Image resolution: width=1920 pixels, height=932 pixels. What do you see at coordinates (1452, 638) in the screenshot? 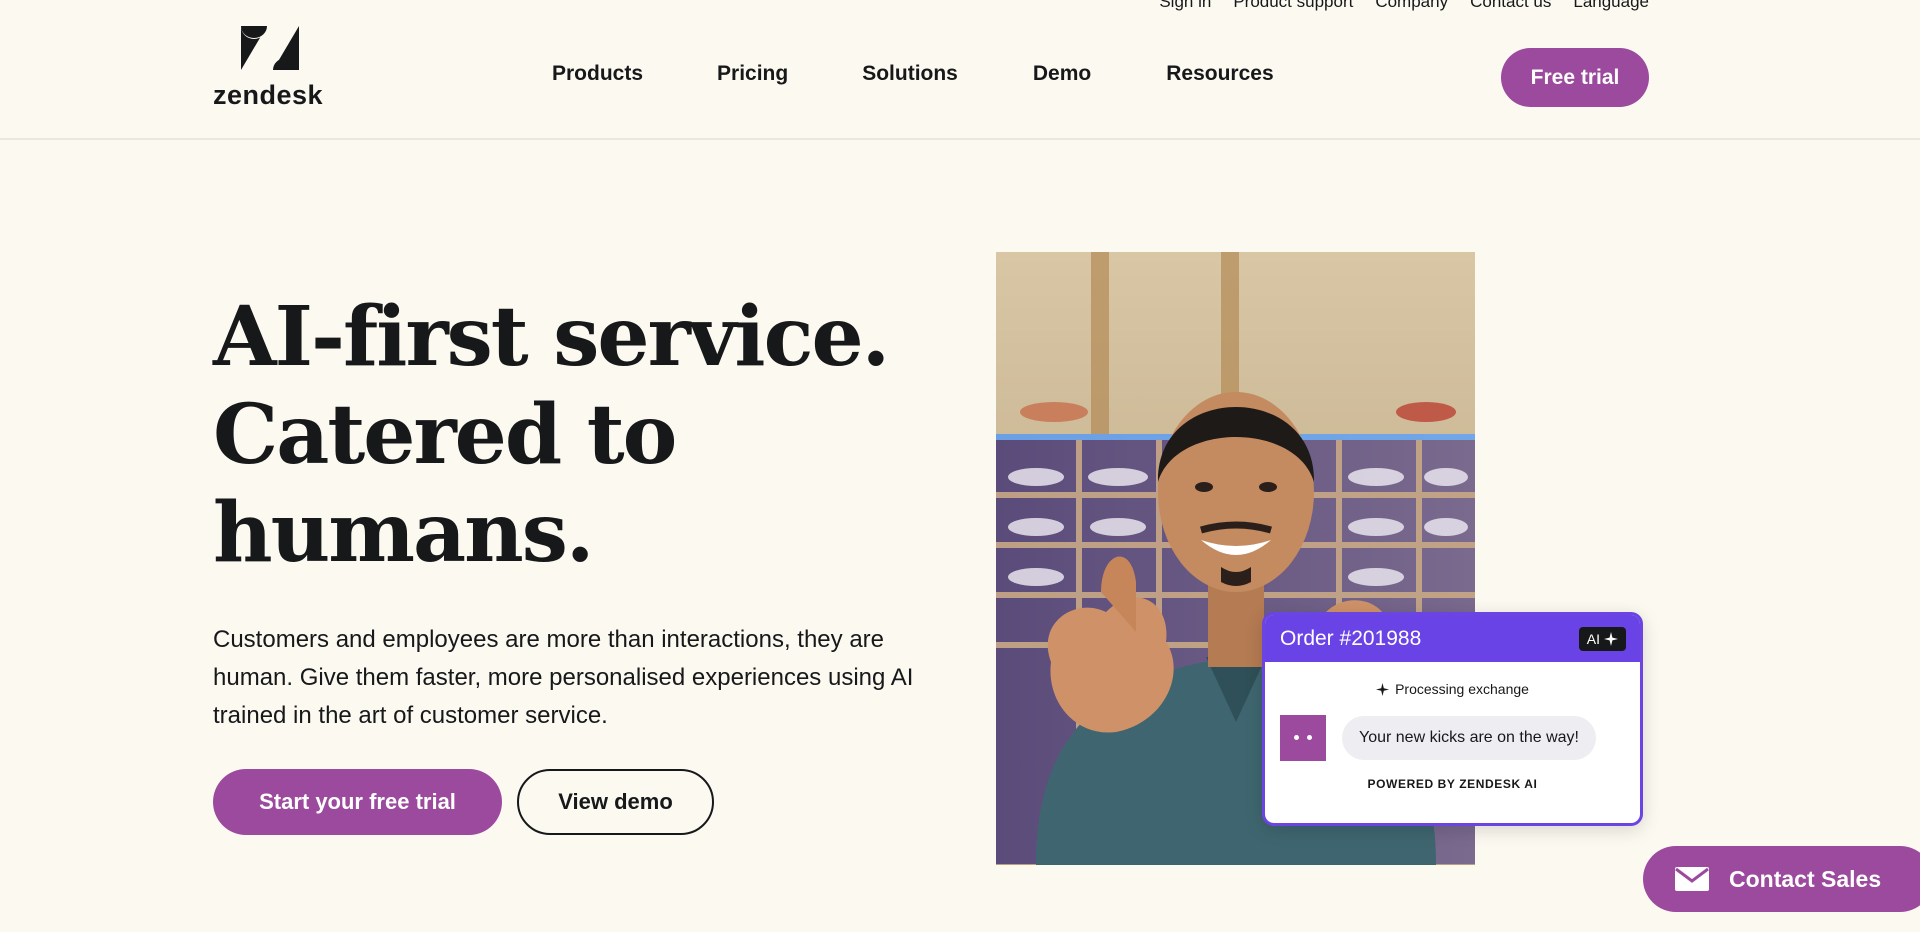
I see `order-card-header: Order #201988 AI` at bounding box center [1452, 638].